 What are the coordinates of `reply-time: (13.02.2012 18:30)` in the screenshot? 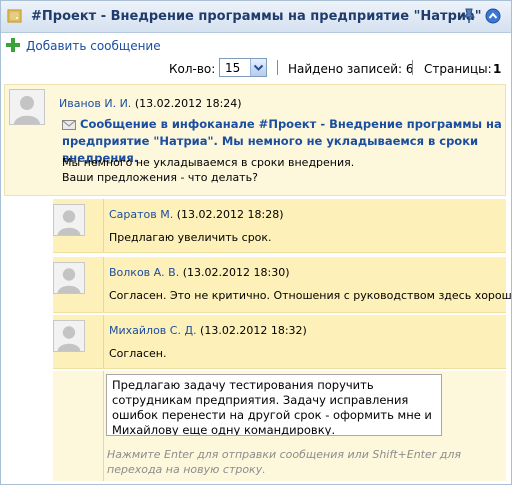 It's located at (236, 272).